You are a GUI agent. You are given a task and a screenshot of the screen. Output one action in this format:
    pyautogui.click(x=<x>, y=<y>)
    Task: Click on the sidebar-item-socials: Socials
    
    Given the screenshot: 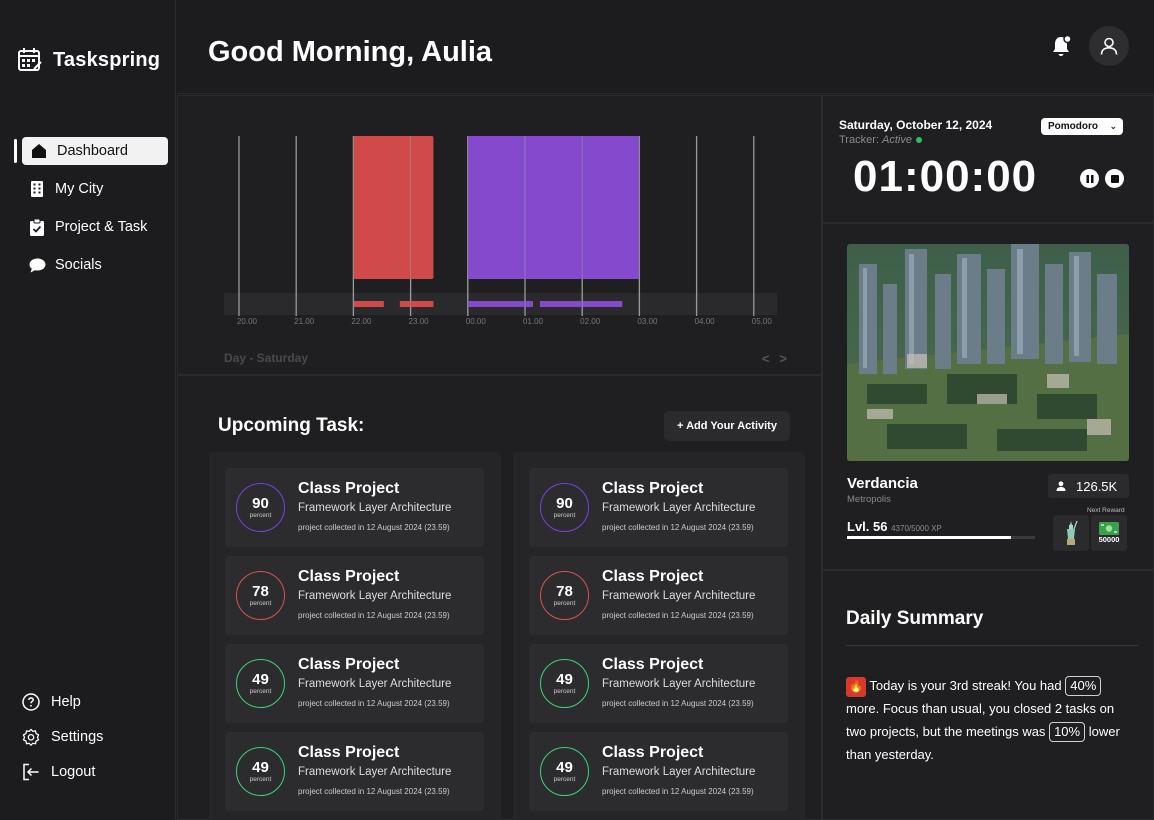 What is the action you would take?
    pyautogui.click(x=91, y=265)
    